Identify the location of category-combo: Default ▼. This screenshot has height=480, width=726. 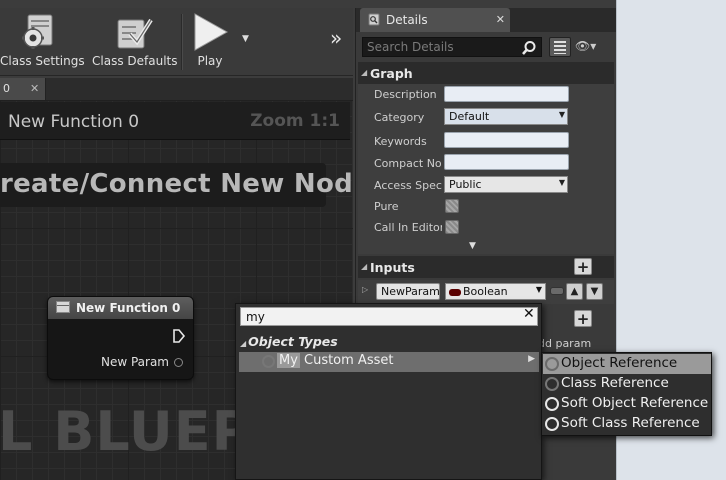
(506, 116).